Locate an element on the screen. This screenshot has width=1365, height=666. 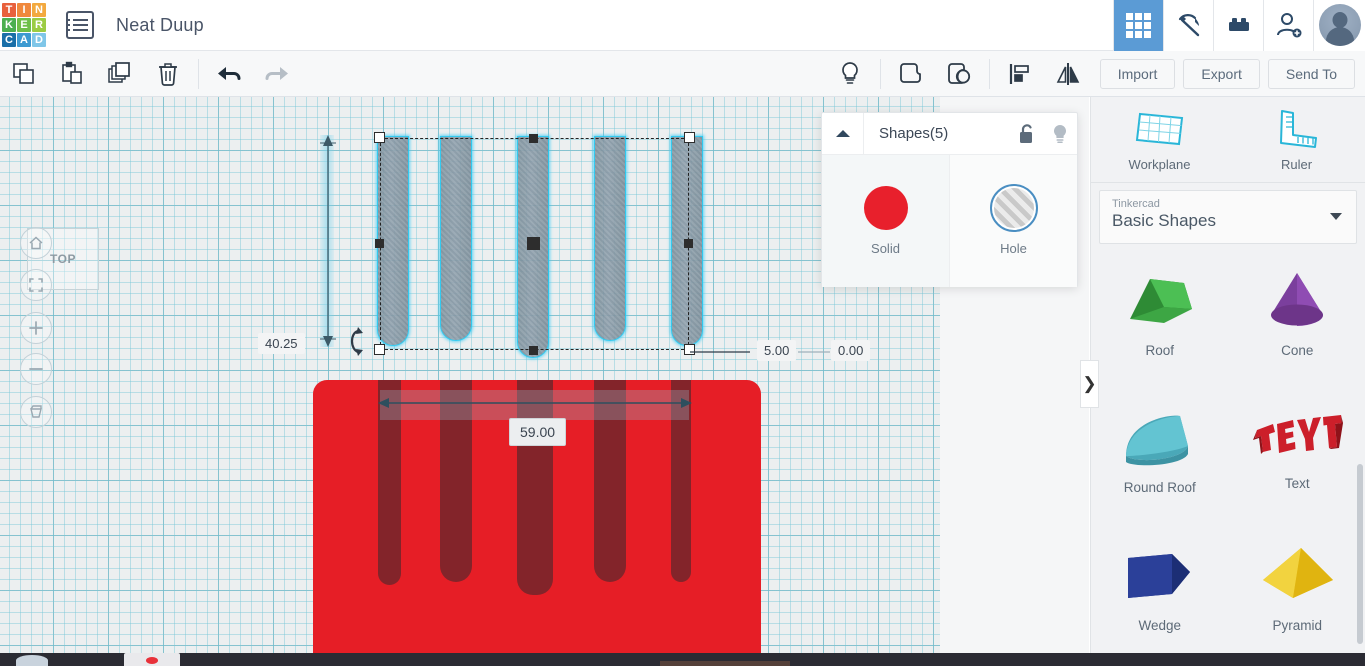
height-dimension-label: 40.25 is located at coordinates (281, 343).